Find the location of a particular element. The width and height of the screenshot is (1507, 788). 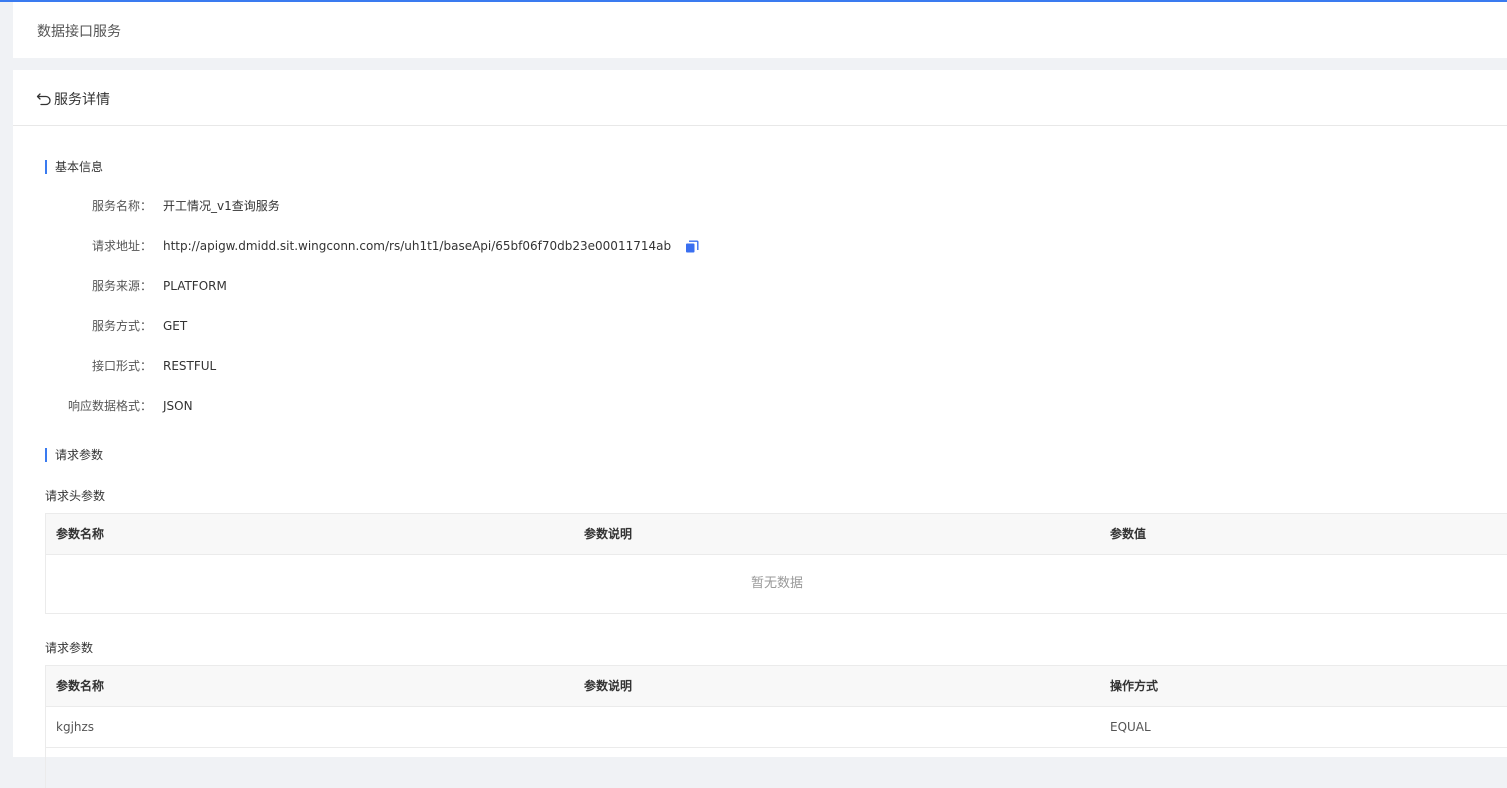

info-value: JSON is located at coordinates (178, 406).